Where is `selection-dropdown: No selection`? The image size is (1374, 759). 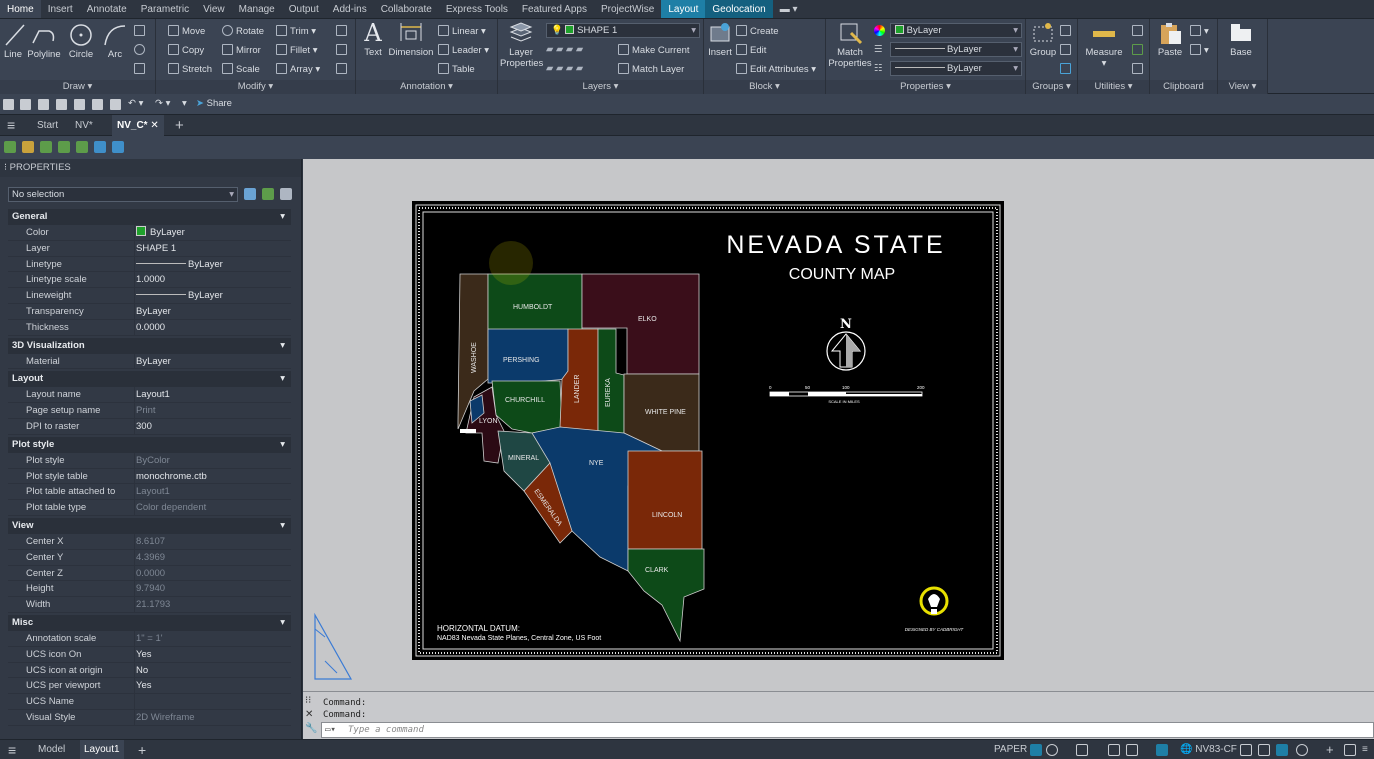 selection-dropdown: No selection is located at coordinates (123, 194).